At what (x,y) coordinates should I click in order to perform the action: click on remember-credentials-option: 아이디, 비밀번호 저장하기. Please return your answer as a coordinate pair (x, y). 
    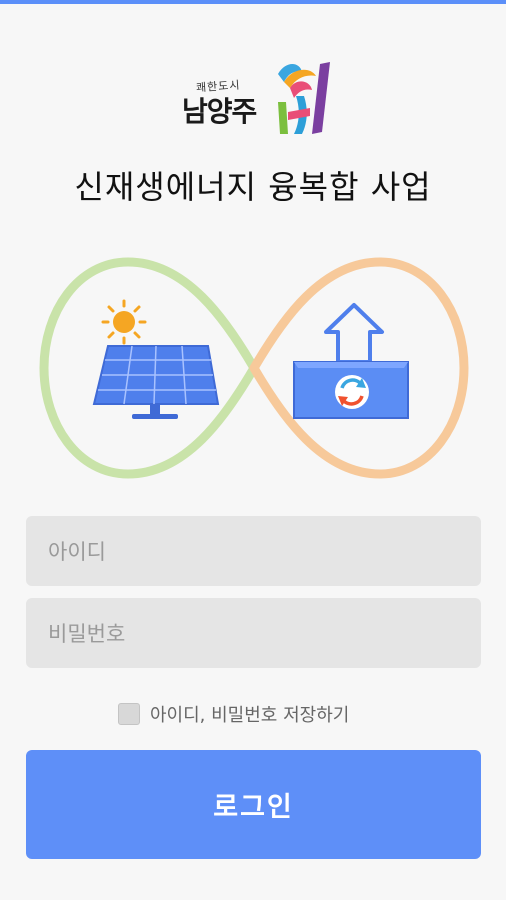
    Looking at the image, I should click on (233, 714).